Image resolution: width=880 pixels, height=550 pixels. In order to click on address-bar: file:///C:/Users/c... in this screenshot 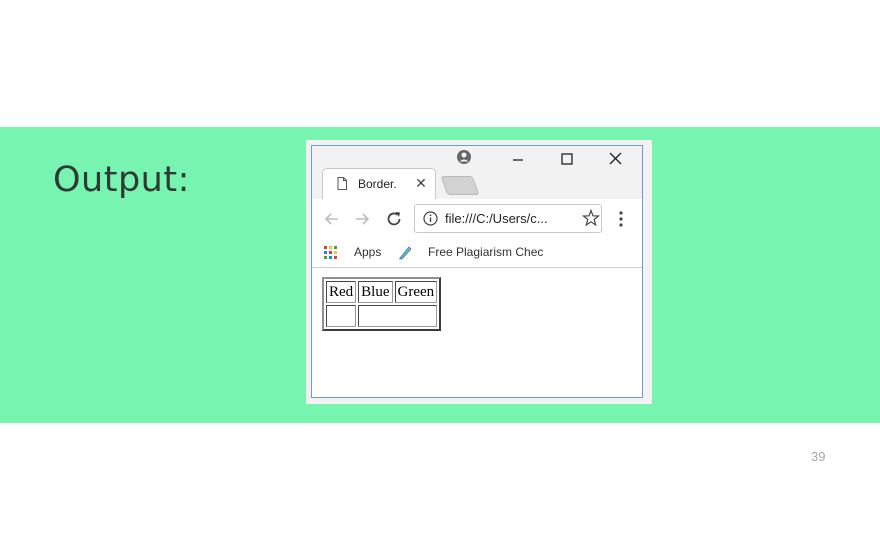, I will do `click(508, 218)`.